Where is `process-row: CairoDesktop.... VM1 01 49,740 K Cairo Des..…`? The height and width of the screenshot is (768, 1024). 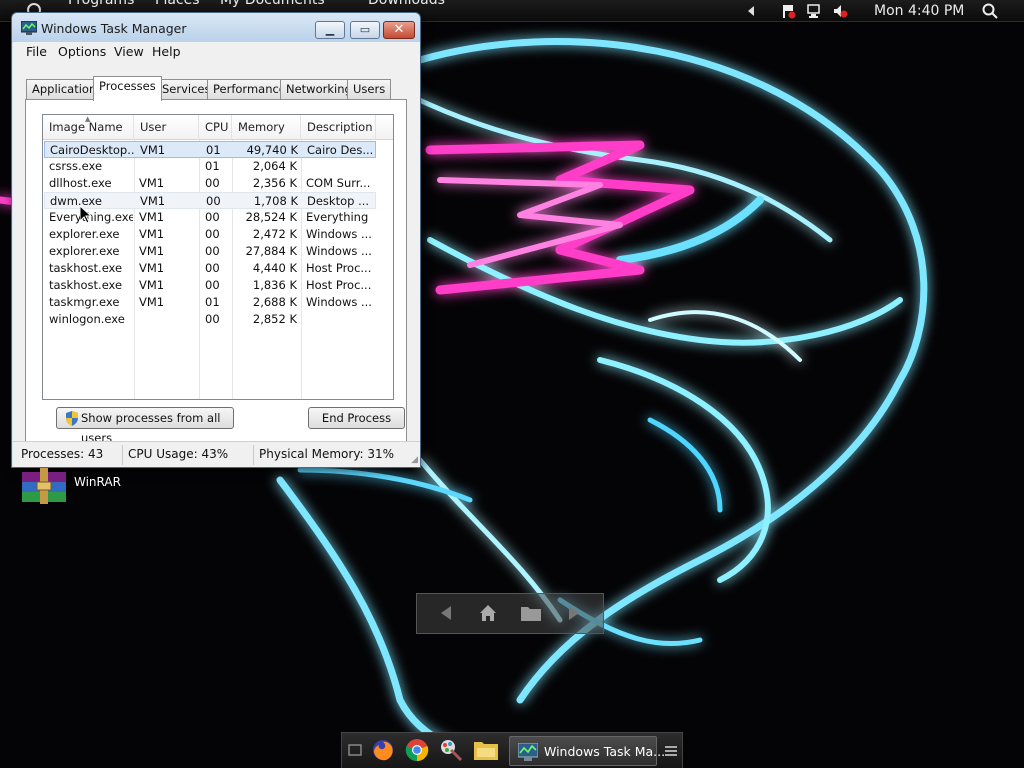 process-row: CairoDesktop.... VM1 01 49,740 K Cairo Des..… is located at coordinates (210, 149).